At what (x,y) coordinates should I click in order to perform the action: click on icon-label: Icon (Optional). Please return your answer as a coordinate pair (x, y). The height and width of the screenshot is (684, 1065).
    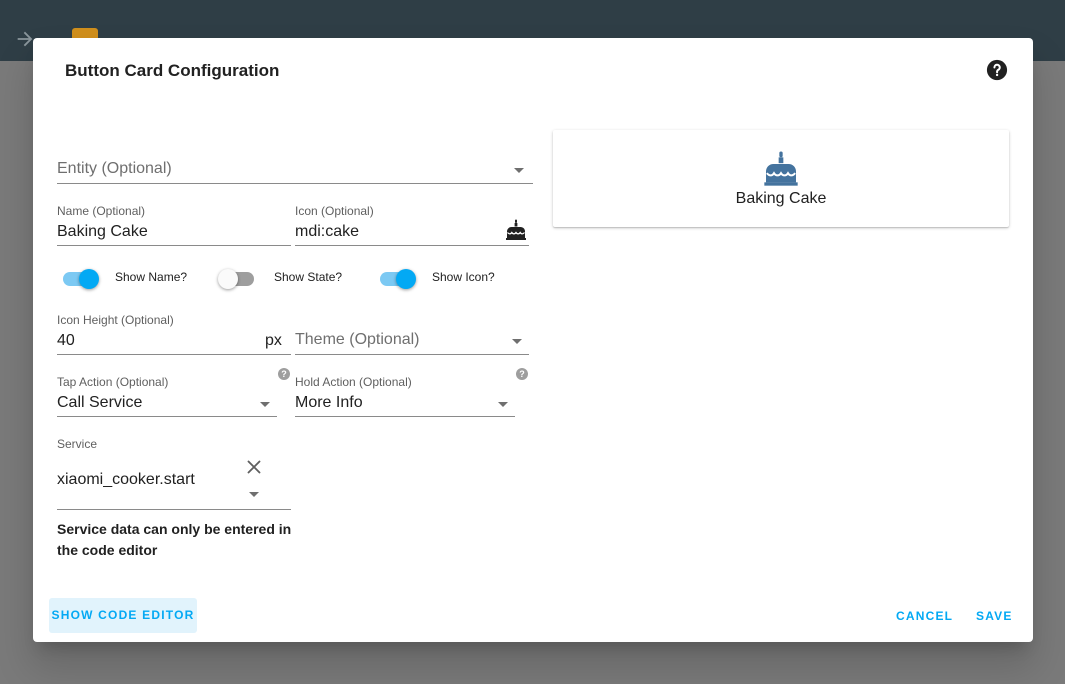
    Looking at the image, I should click on (334, 211).